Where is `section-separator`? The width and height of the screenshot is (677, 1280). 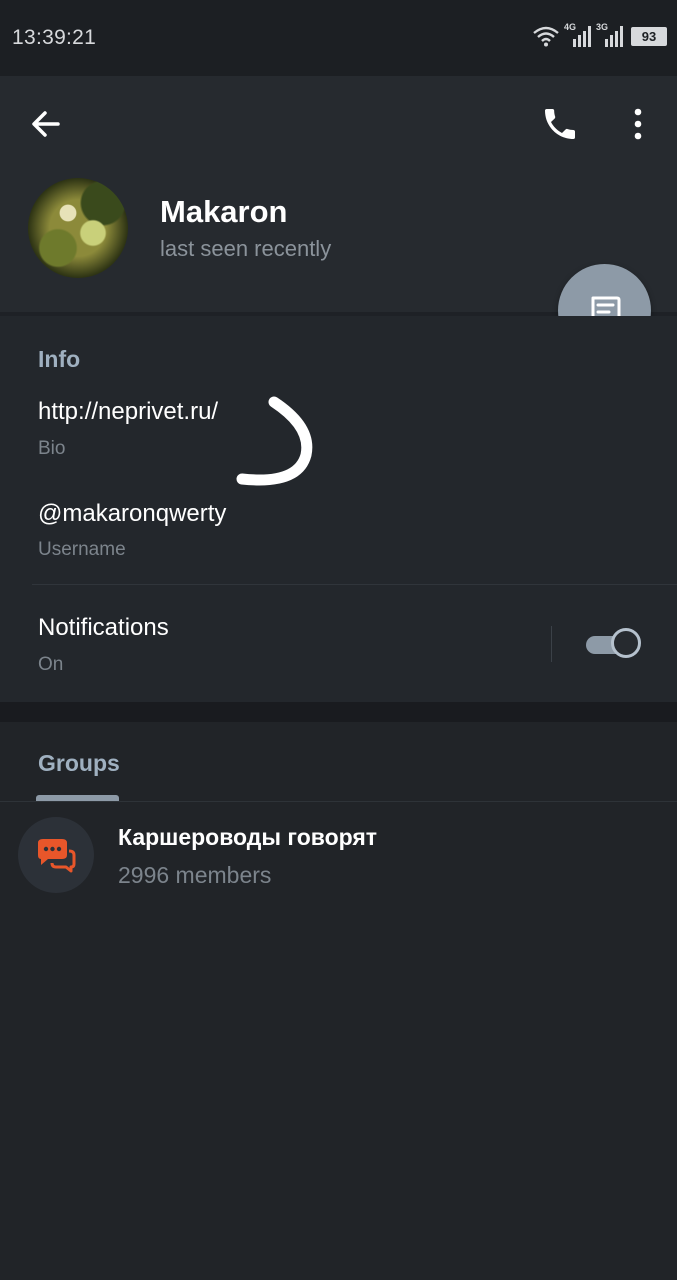 section-separator is located at coordinates (338, 712).